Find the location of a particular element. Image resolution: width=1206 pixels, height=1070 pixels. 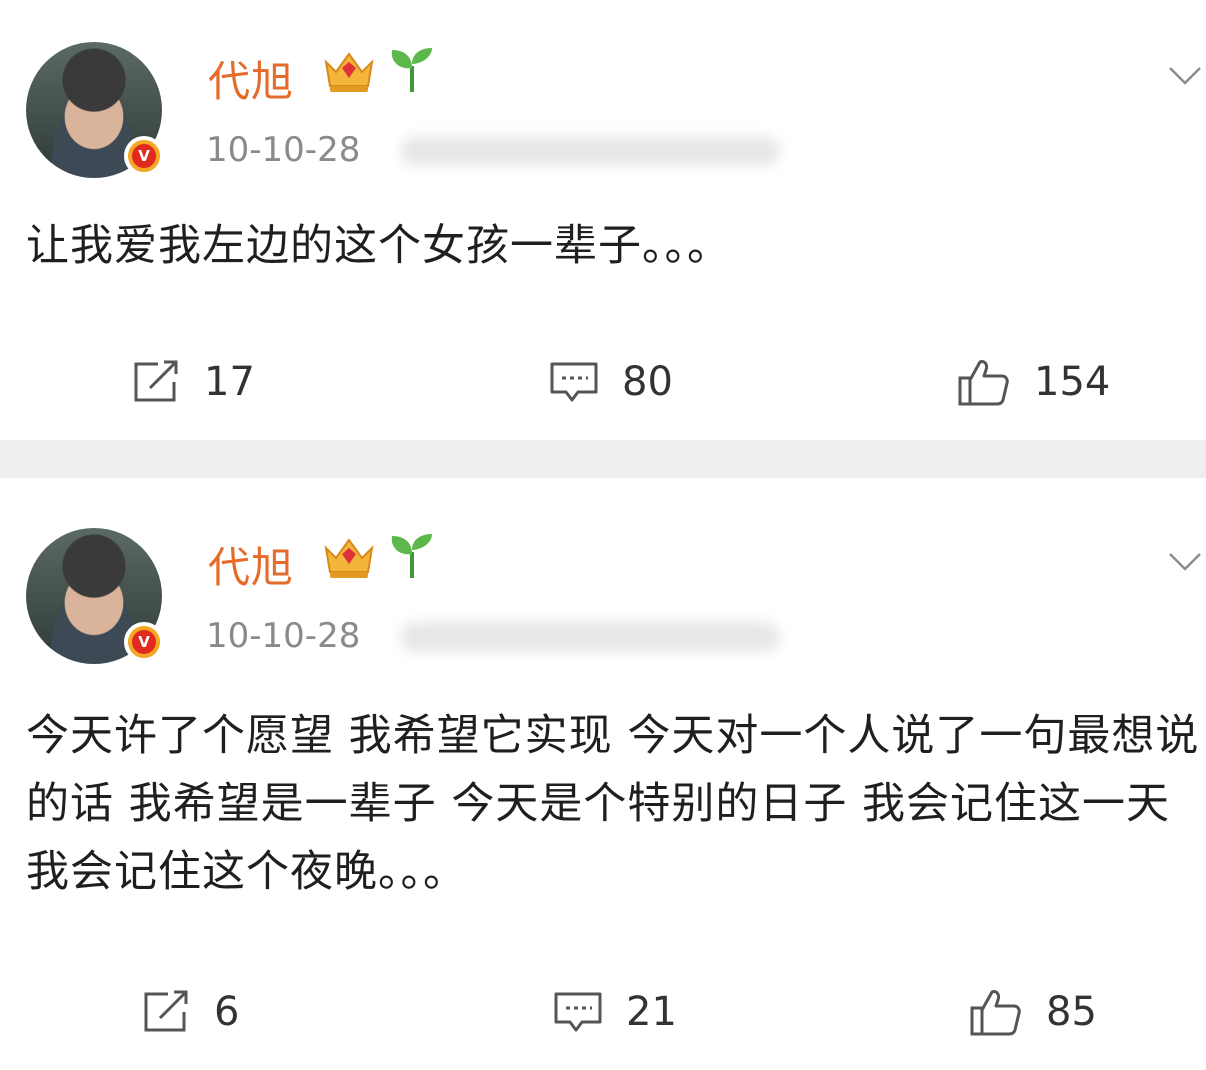

comment-count: 80 is located at coordinates (647, 382).